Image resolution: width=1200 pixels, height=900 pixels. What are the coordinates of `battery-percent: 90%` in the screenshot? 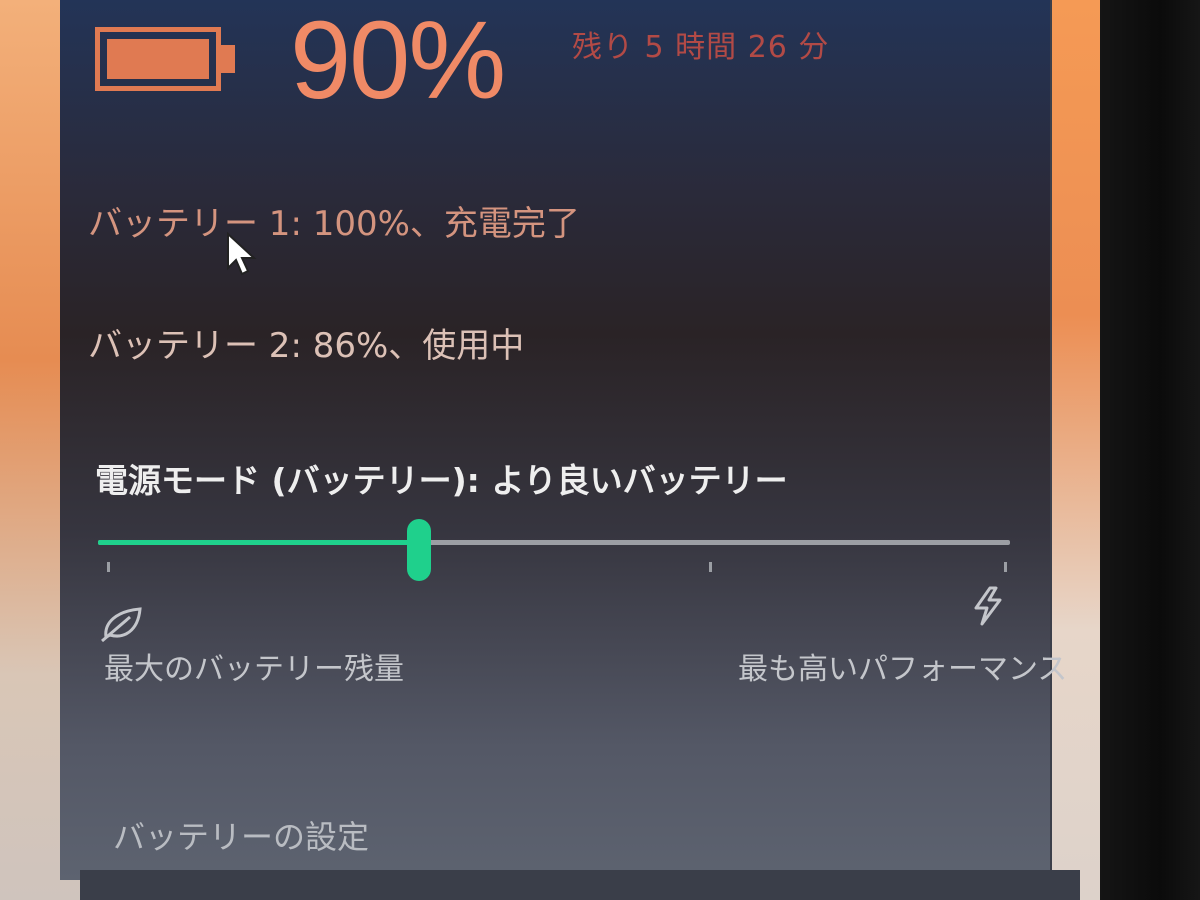 It's located at (398, 61).